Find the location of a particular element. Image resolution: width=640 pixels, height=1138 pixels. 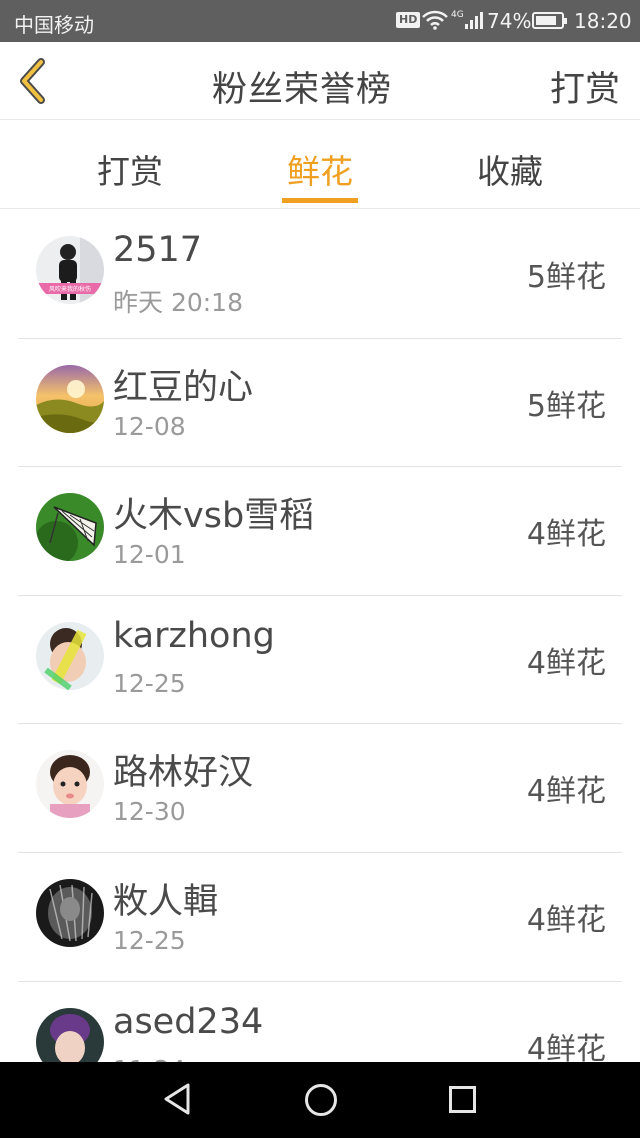

app-header: 粉丝荣誉榜 打赏 is located at coordinates (320, 81).